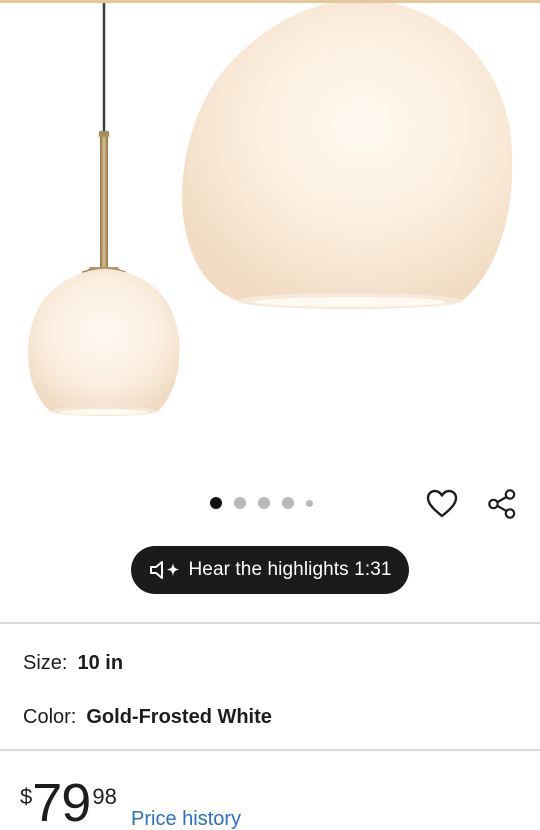 The image size is (540, 830). What do you see at coordinates (100, 663) in the screenshot?
I see `size-value: 10 in` at bounding box center [100, 663].